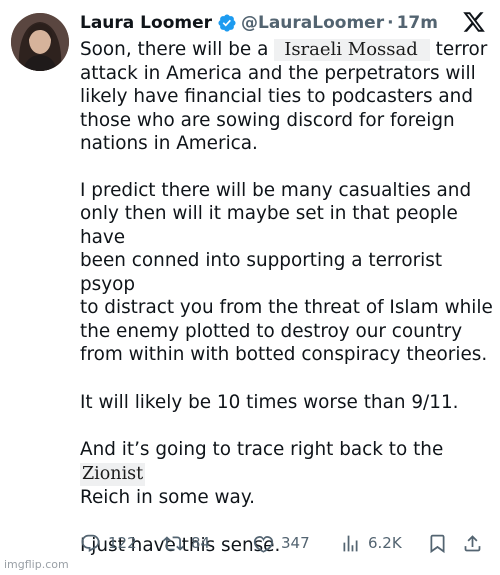 This screenshot has height=575, width=500. I want to click on text-line: the enemy plotted to destroy our country, so click(271, 331).